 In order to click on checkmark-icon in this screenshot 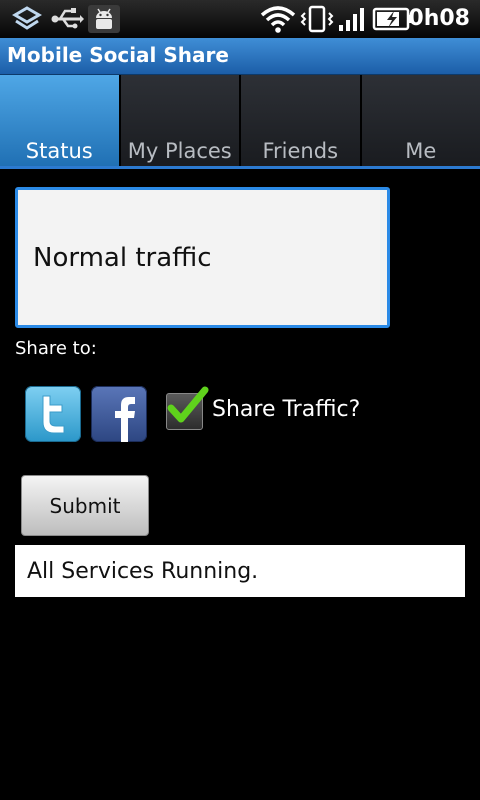, I will do `click(188, 404)`.